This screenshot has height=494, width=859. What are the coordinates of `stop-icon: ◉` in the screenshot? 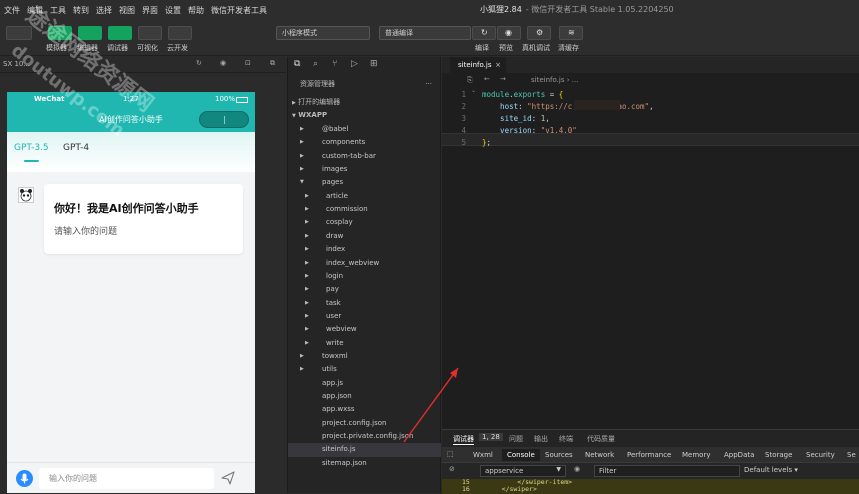 It's located at (223, 63).